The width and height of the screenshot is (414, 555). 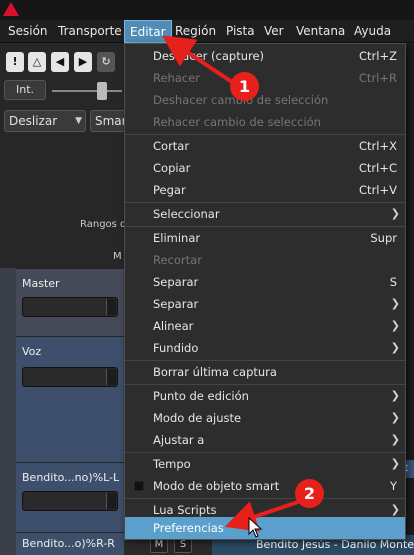 I want to click on menu-item-label: Borrar última captura, so click(x=215, y=372).